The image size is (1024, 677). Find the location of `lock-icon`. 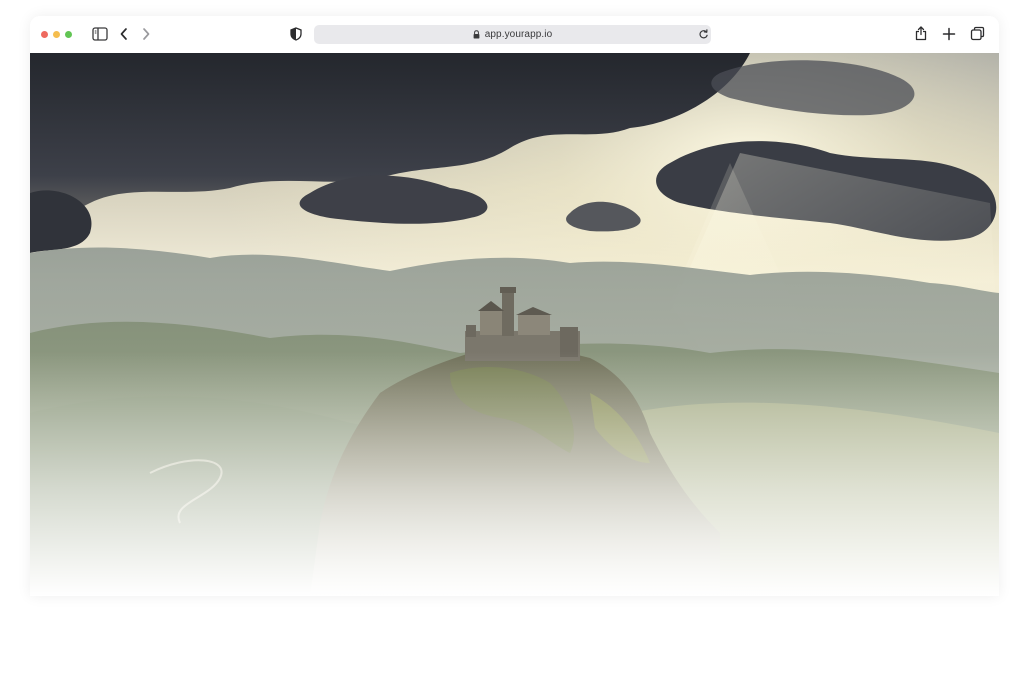

lock-icon is located at coordinates (476, 34).